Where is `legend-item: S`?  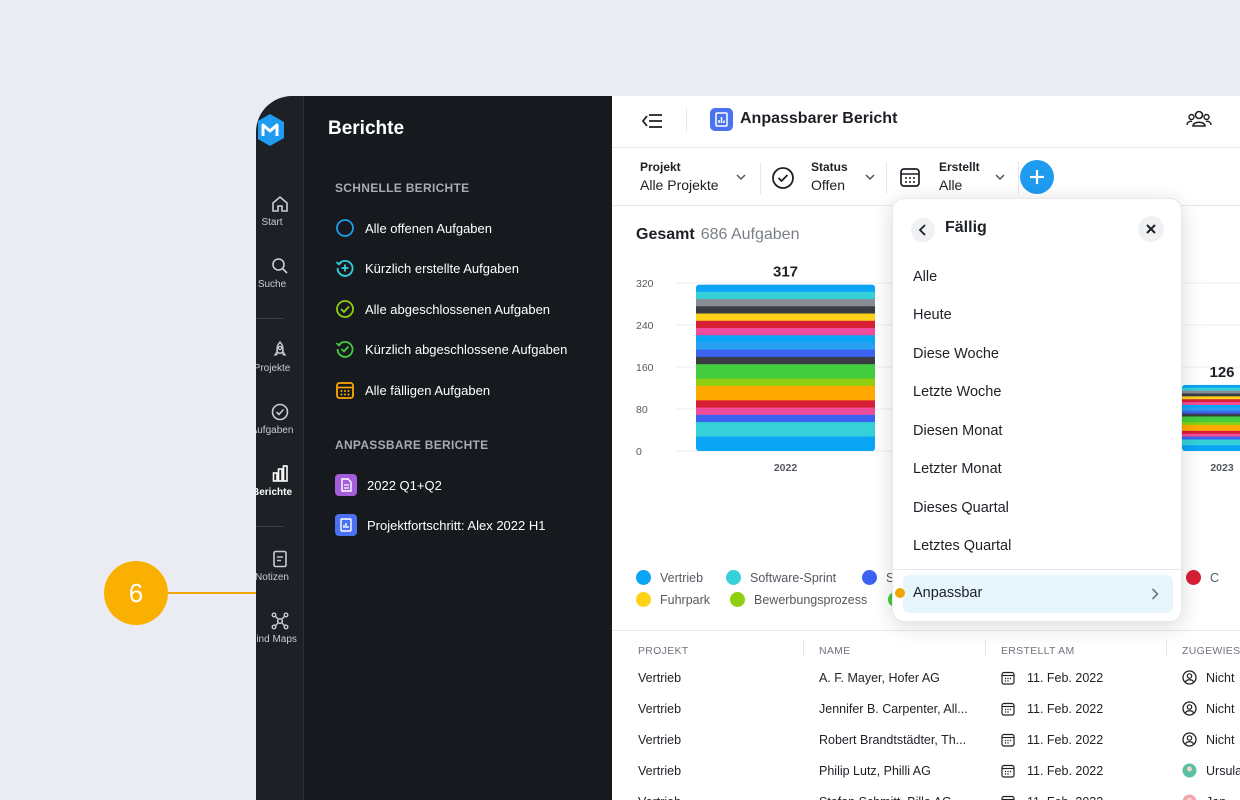 legend-item: S is located at coordinates (878, 577).